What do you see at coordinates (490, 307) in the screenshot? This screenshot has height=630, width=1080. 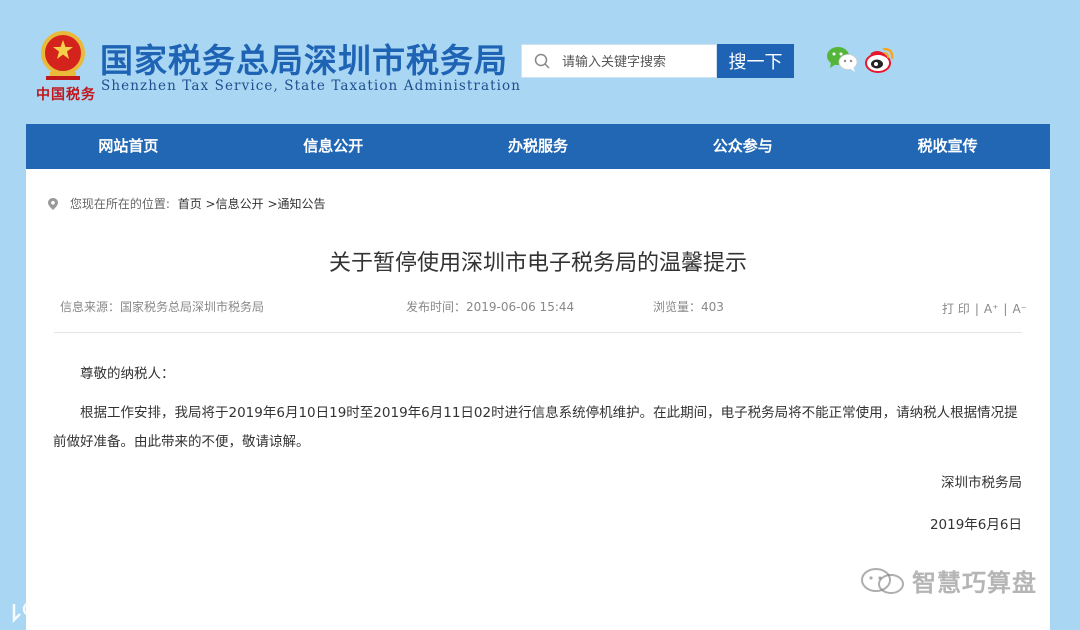 I see `article-publish-time: 发布时间：2019-06-06 15:44` at bounding box center [490, 307].